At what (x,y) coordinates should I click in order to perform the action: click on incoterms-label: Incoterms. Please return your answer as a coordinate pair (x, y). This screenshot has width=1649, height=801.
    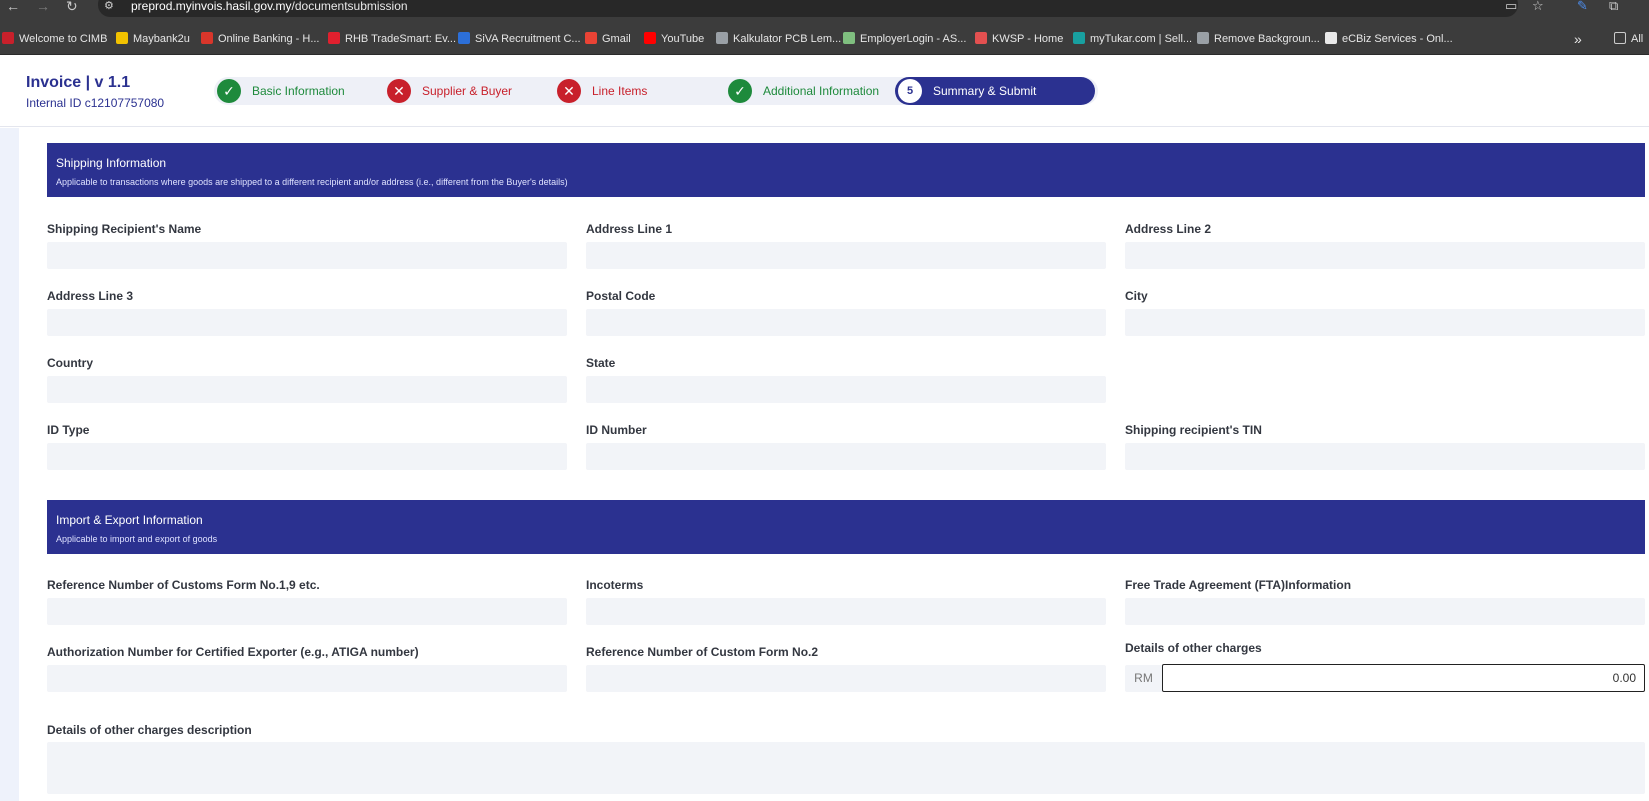
    Looking at the image, I should click on (615, 585).